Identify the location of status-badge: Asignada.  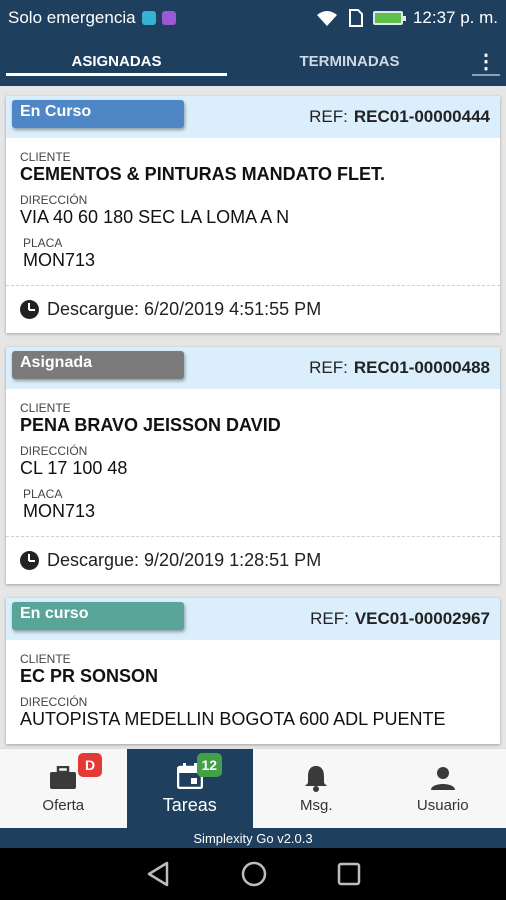
(98, 365).